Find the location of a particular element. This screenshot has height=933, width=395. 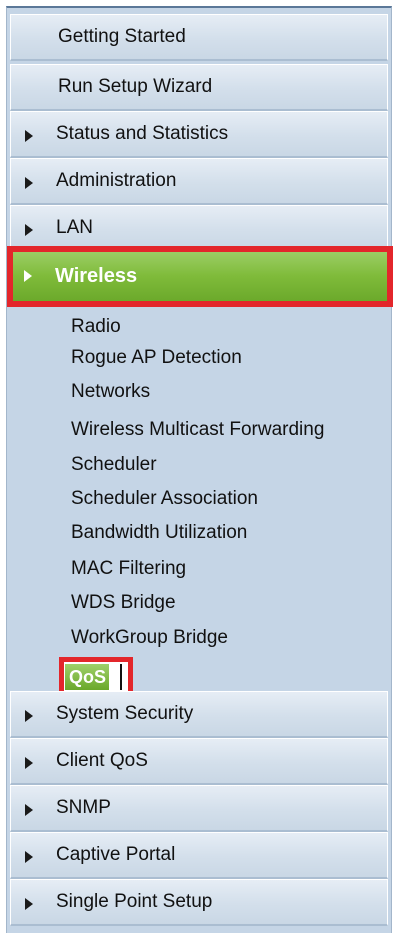

subnav-item-wds-bridge: WDS Bridge is located at coordinates (123, 603).